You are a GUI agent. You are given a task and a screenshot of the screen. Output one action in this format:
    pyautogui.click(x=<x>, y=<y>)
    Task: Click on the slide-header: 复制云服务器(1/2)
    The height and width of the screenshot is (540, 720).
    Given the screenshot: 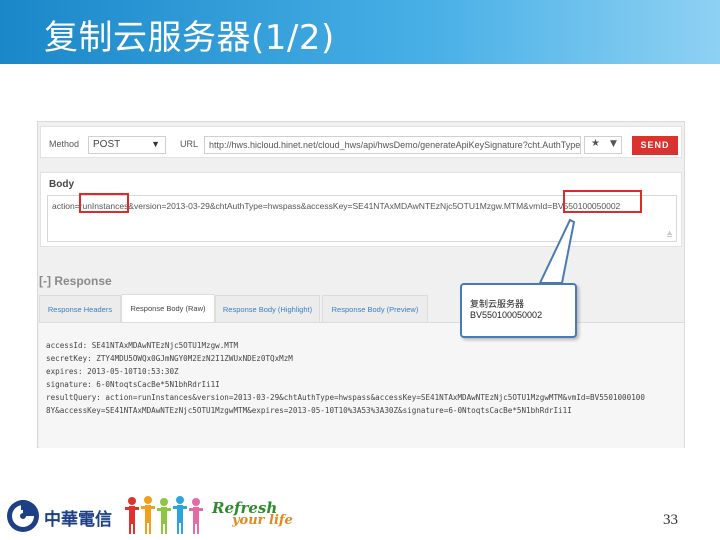 What is the action you would take?
    pyautogui.click(x=360, y=32)
    